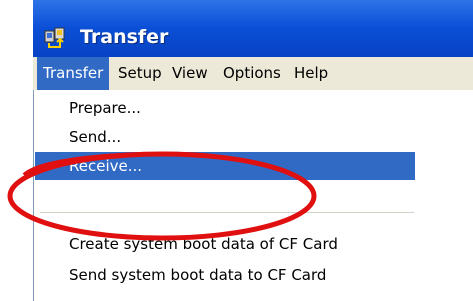  Describe the element at coordinates (124, 37) in the screenshot. I see `window-title: Transfer` at that location.